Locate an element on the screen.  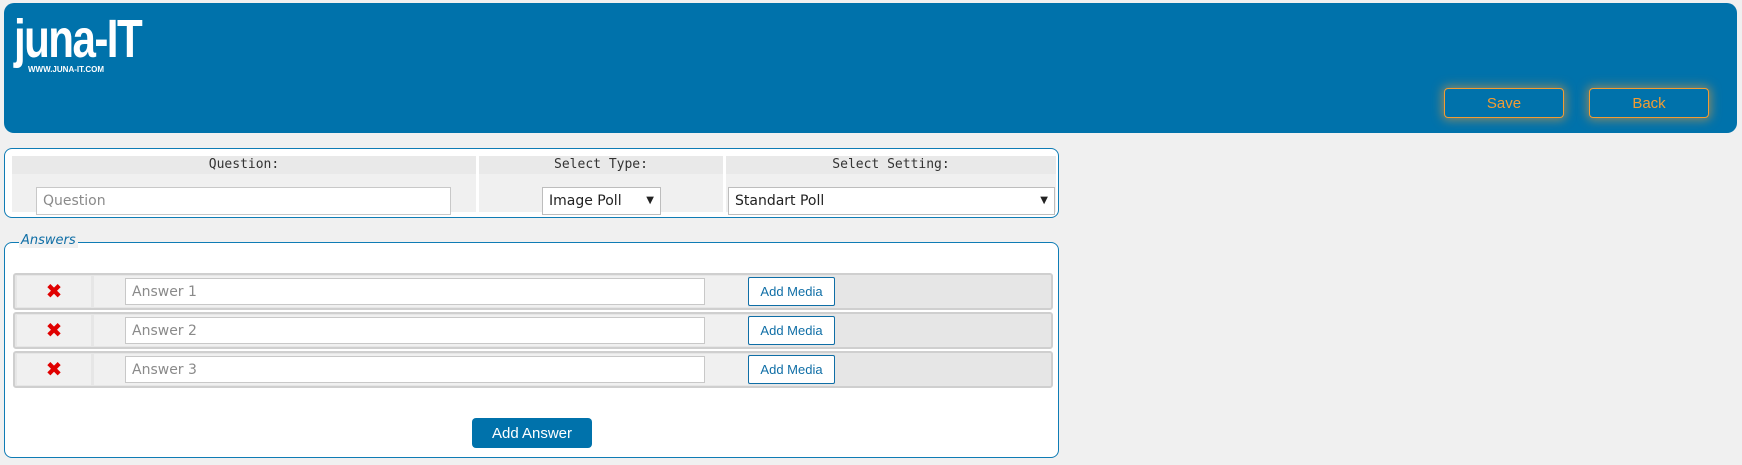
type-header: Select Type: is located at coordinates (601, 165).